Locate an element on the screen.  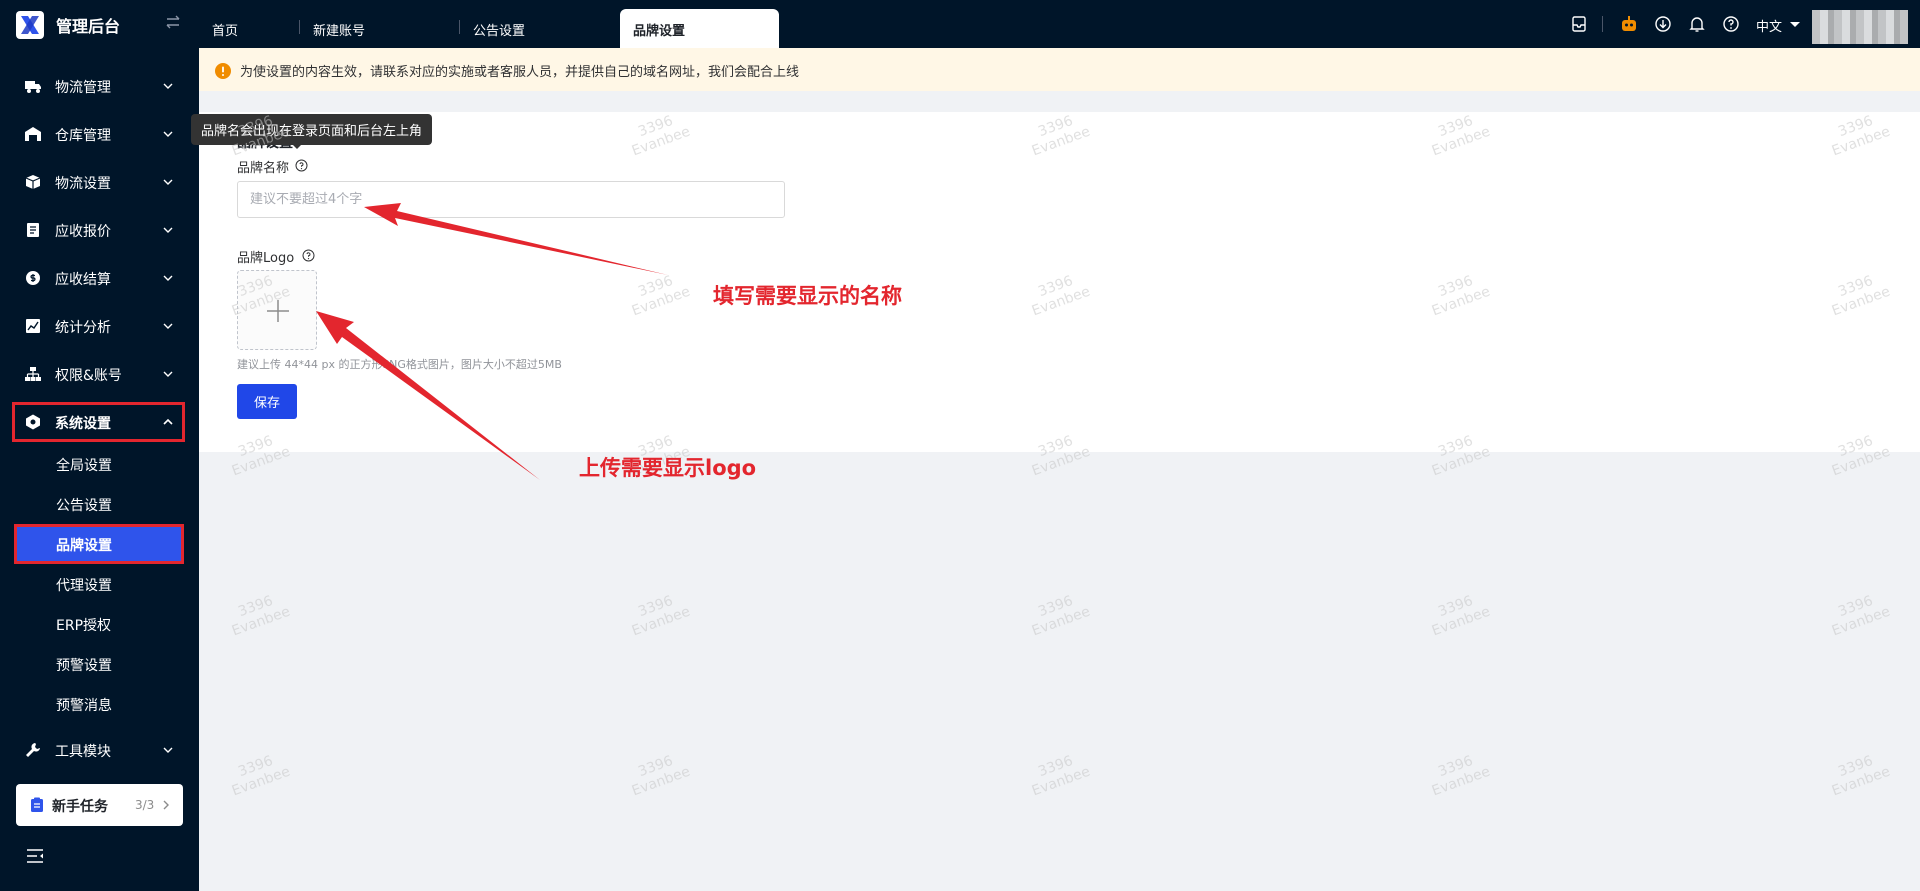
warning-icon is located at coordinates (223, 71).